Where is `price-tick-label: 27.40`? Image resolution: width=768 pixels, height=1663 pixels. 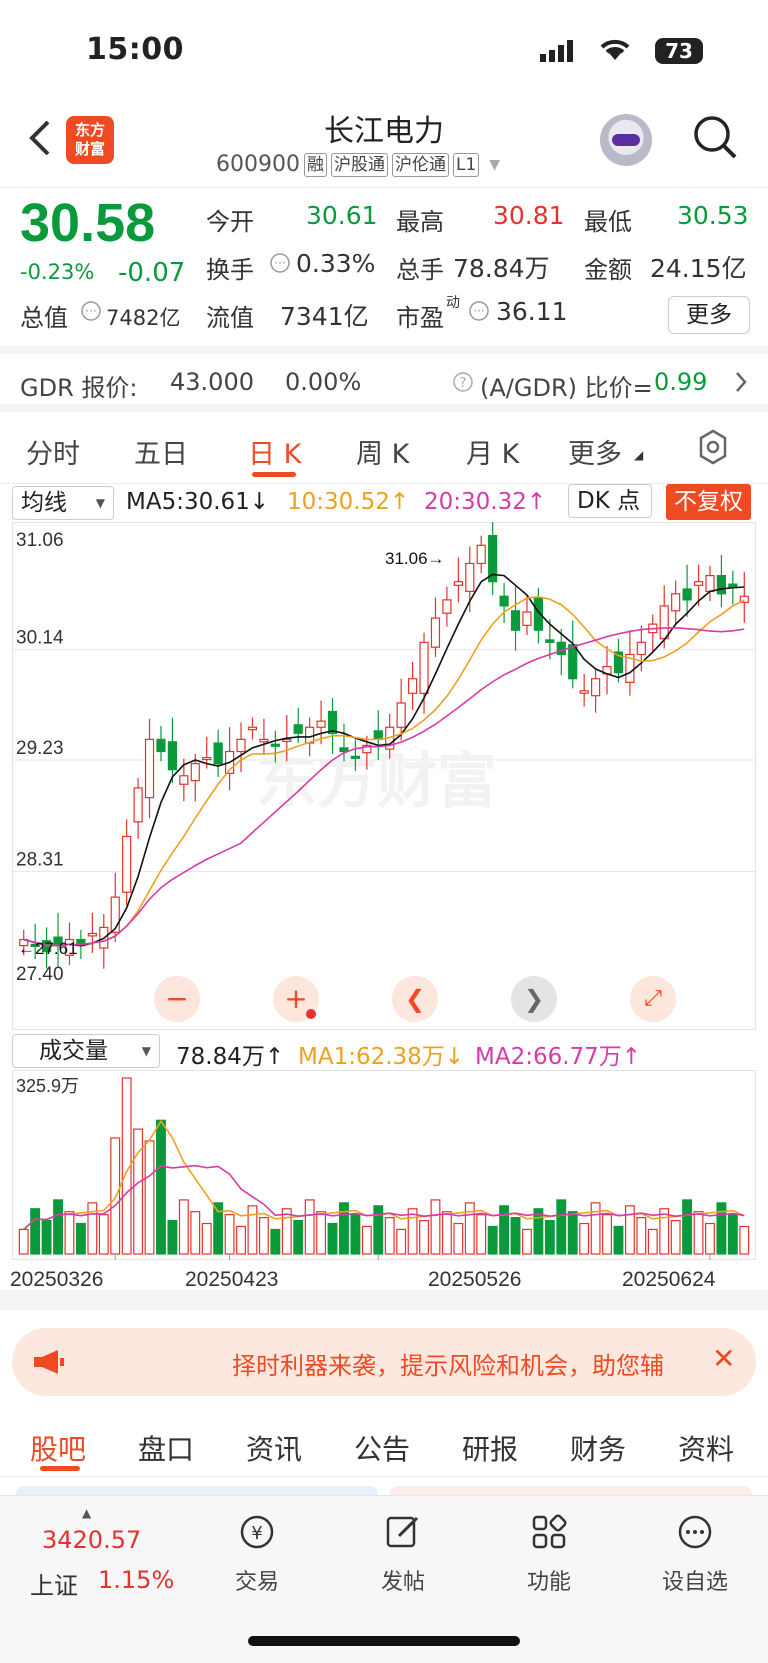 price-tick-label: 27.40 is located at coordinates (40, 974).